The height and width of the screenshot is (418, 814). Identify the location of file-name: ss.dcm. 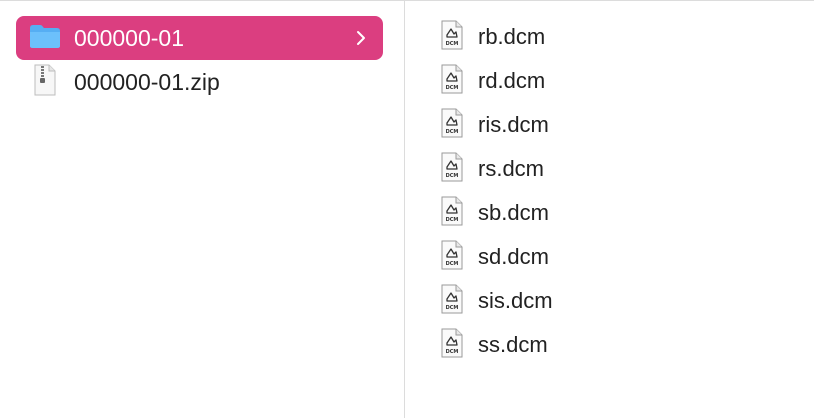
(513, 344).